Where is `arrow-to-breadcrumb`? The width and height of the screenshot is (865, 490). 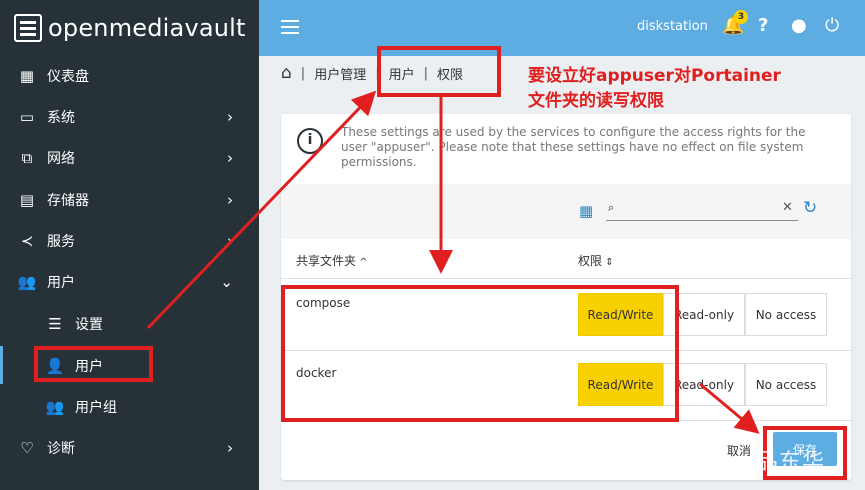
arrow-to-breadcrumb is located at coordinates (261, 210).